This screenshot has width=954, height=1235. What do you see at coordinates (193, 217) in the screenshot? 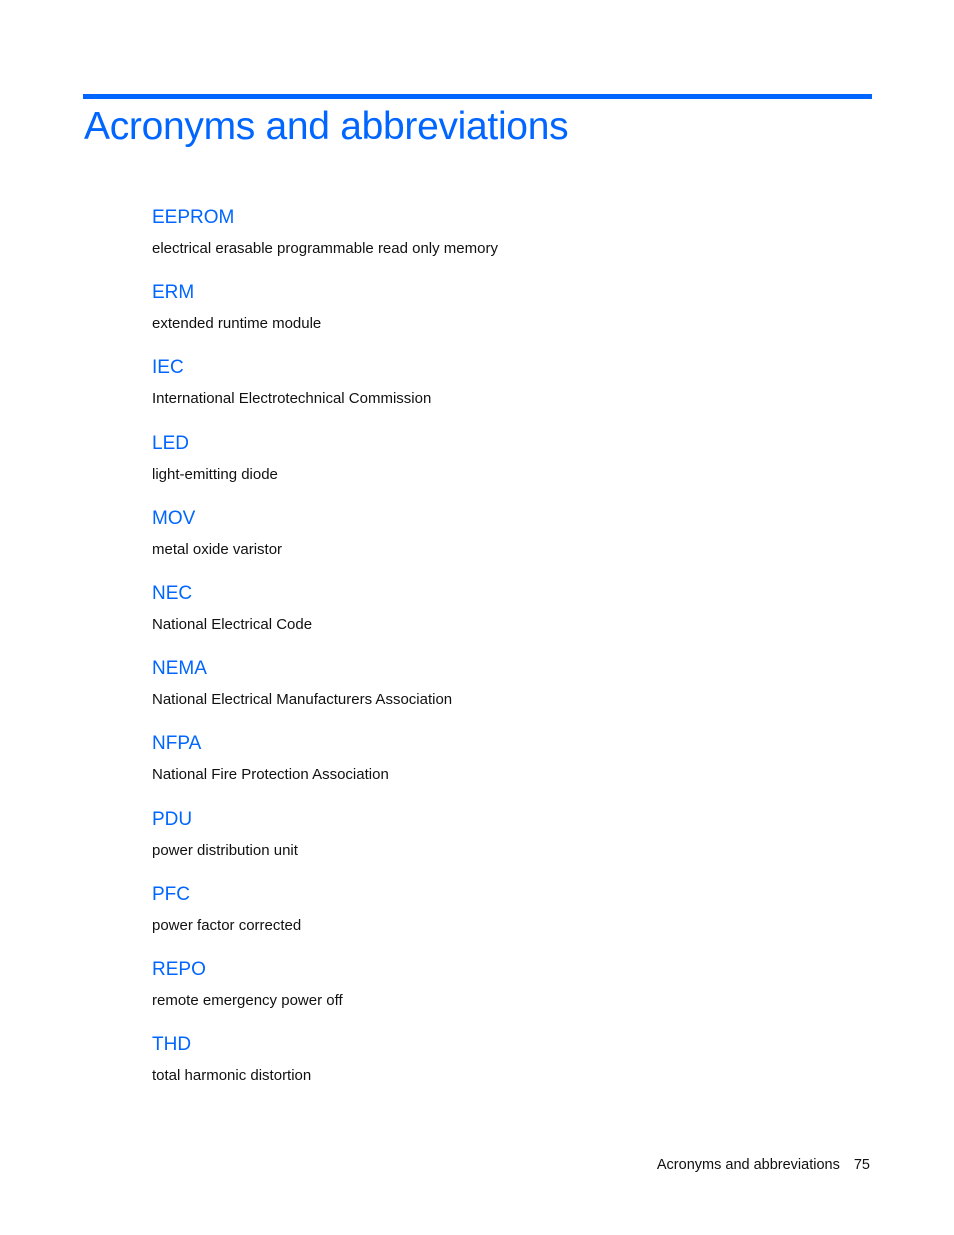
I see `acronym-term: EEPROM` at bounding box center [193, 217].